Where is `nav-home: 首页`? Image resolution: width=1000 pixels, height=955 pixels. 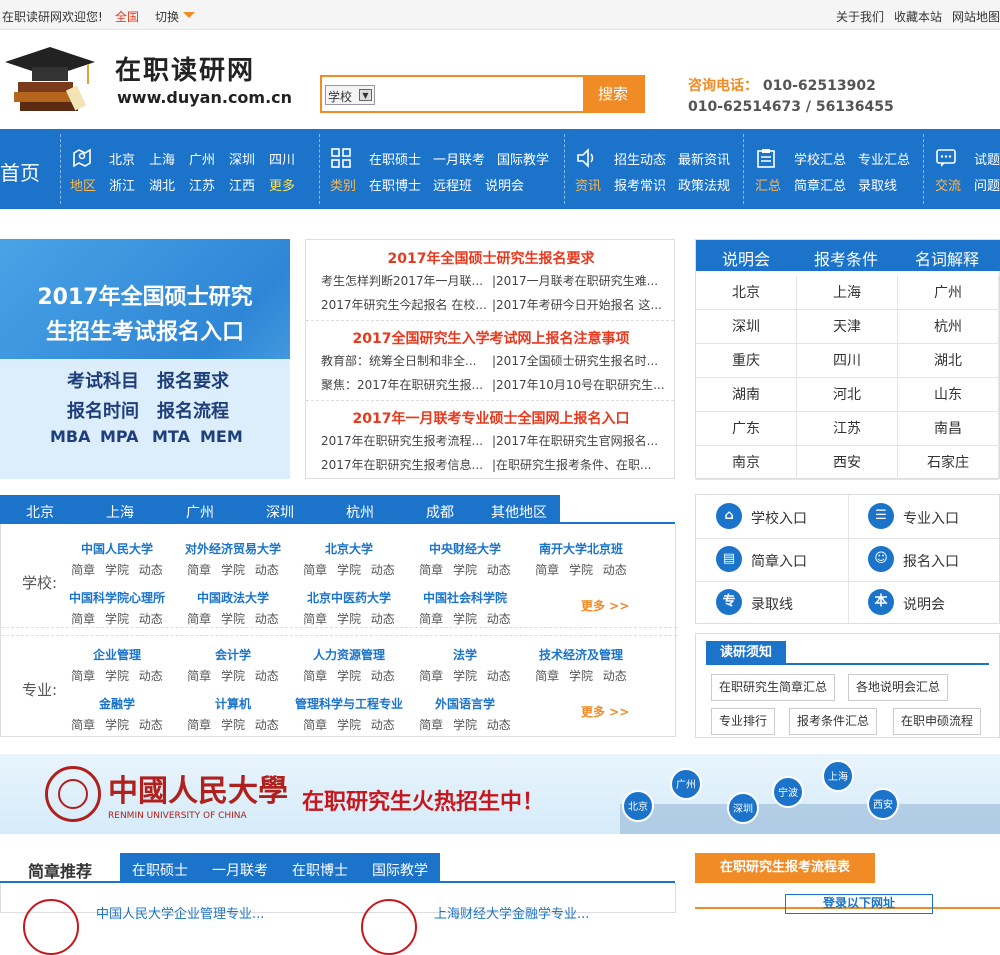 nav-home: 首页 is located at coordinates (20, 171).